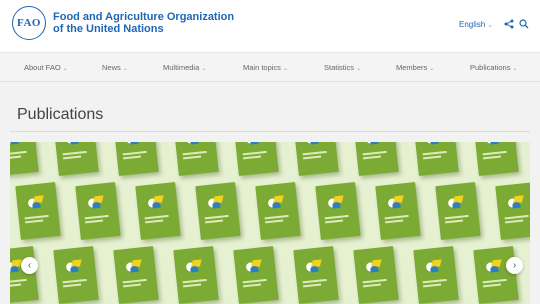 The height and width of the screenshot is (304, 540). What do you see at coordinates (60, 114) in the screenshot?
I see `page-title: Publications` at bounding box center [60, 114].